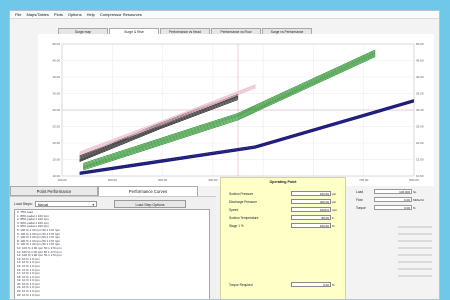 This screenshot has width=450, height=300. Describe the element at coordinates (18, 14) in the screenshot. I see `menu-file: File` at that location.